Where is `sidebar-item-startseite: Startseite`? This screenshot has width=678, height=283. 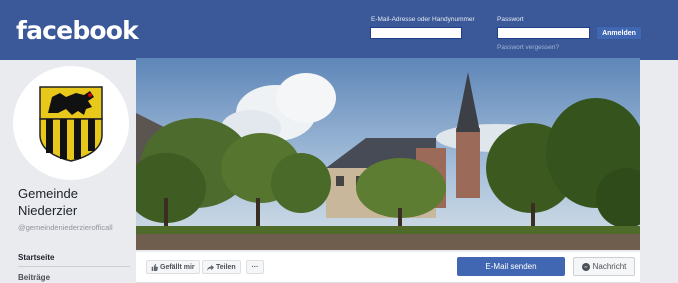
sidebar-item-startseite: Startseite is located at coordinates (74, 257).